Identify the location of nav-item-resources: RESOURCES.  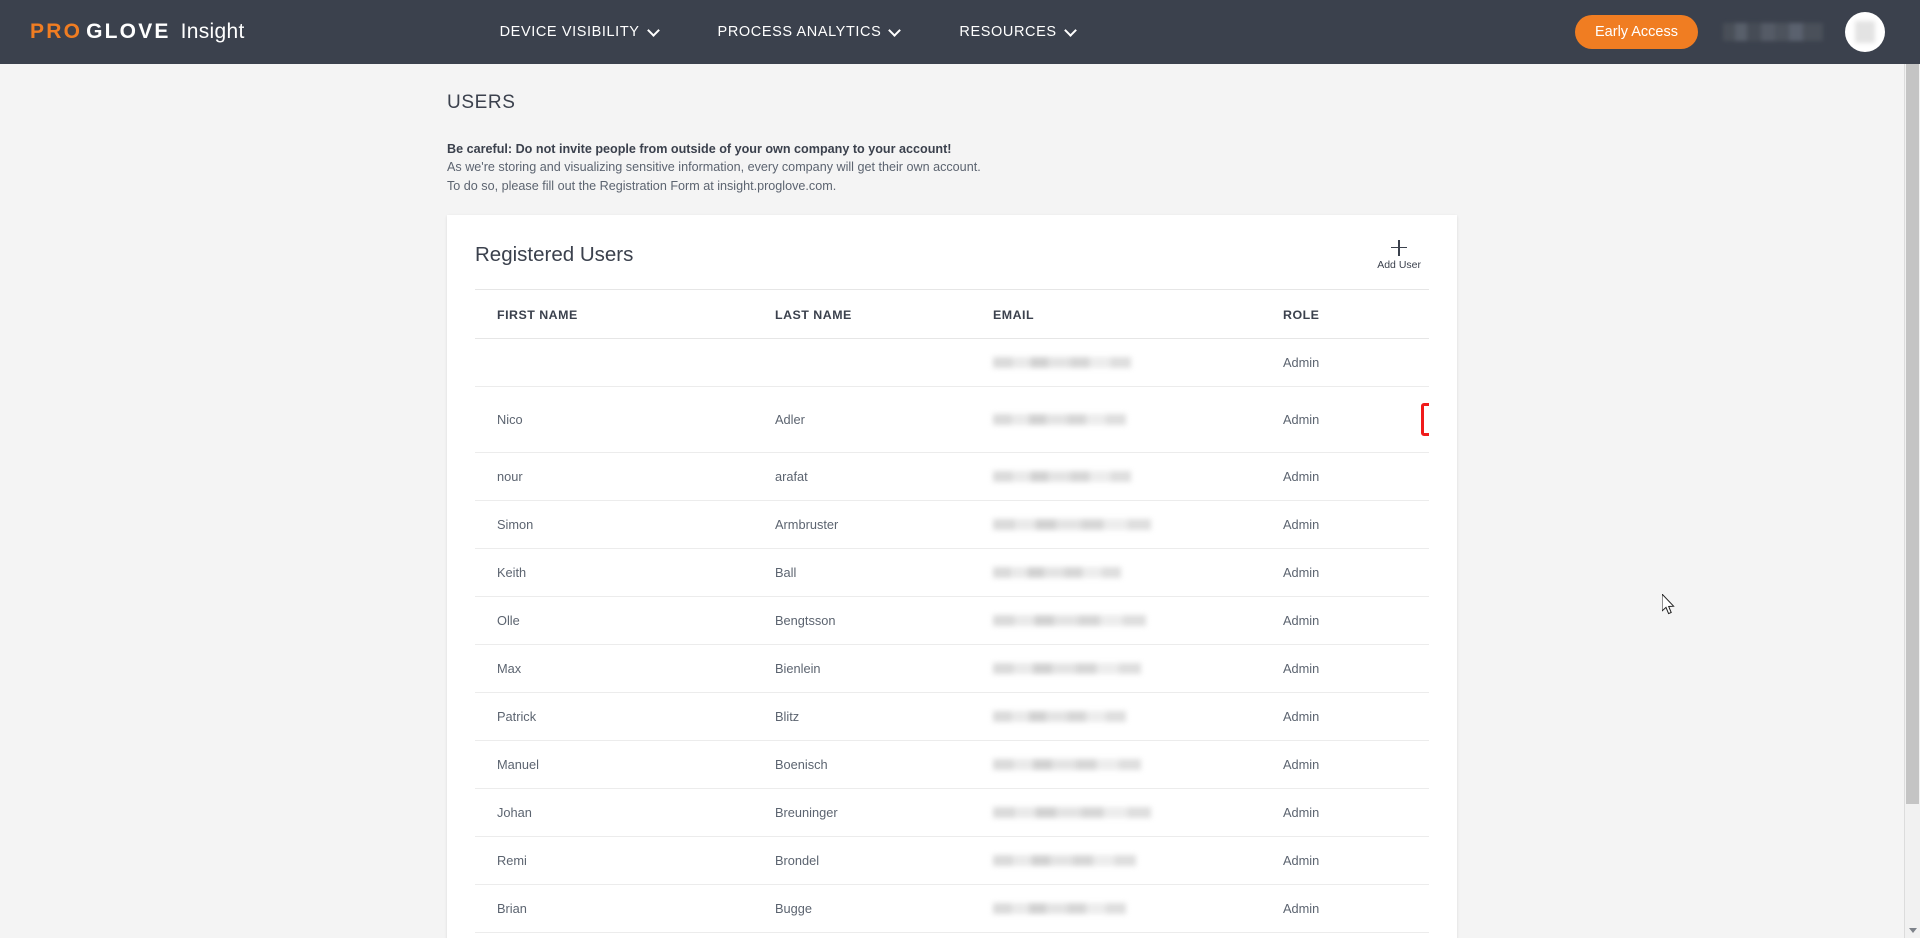
(1017, 32).